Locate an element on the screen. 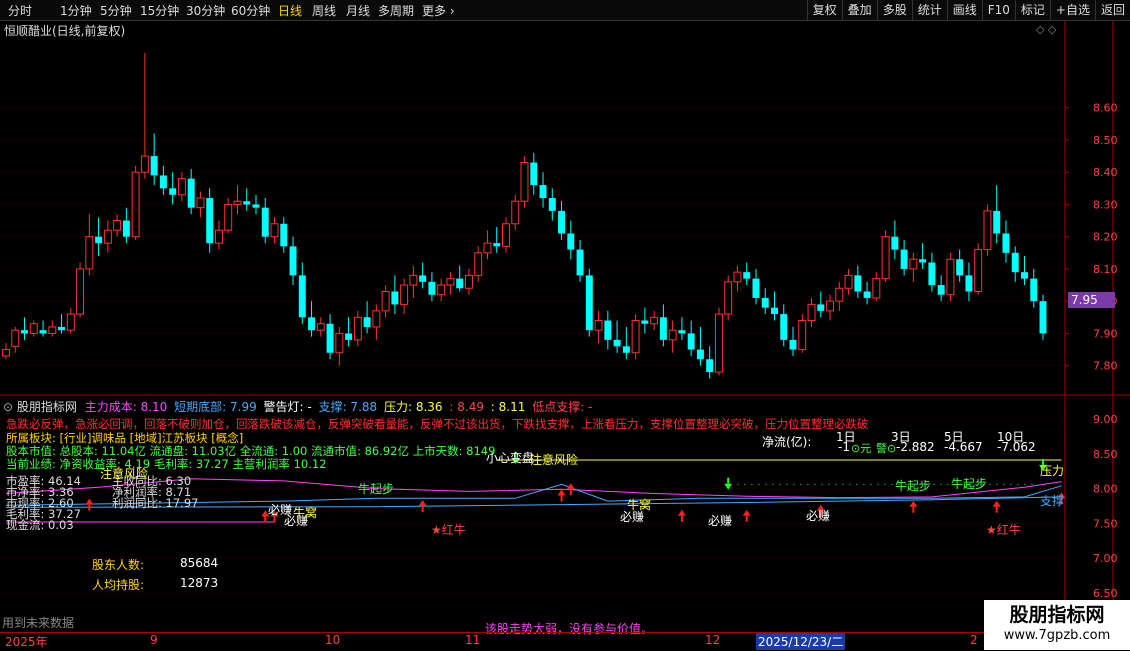 This screenshot has width=1130, height=651. profit-yoy: 利润同比: 17.97 is located at coordinates (155, 503).